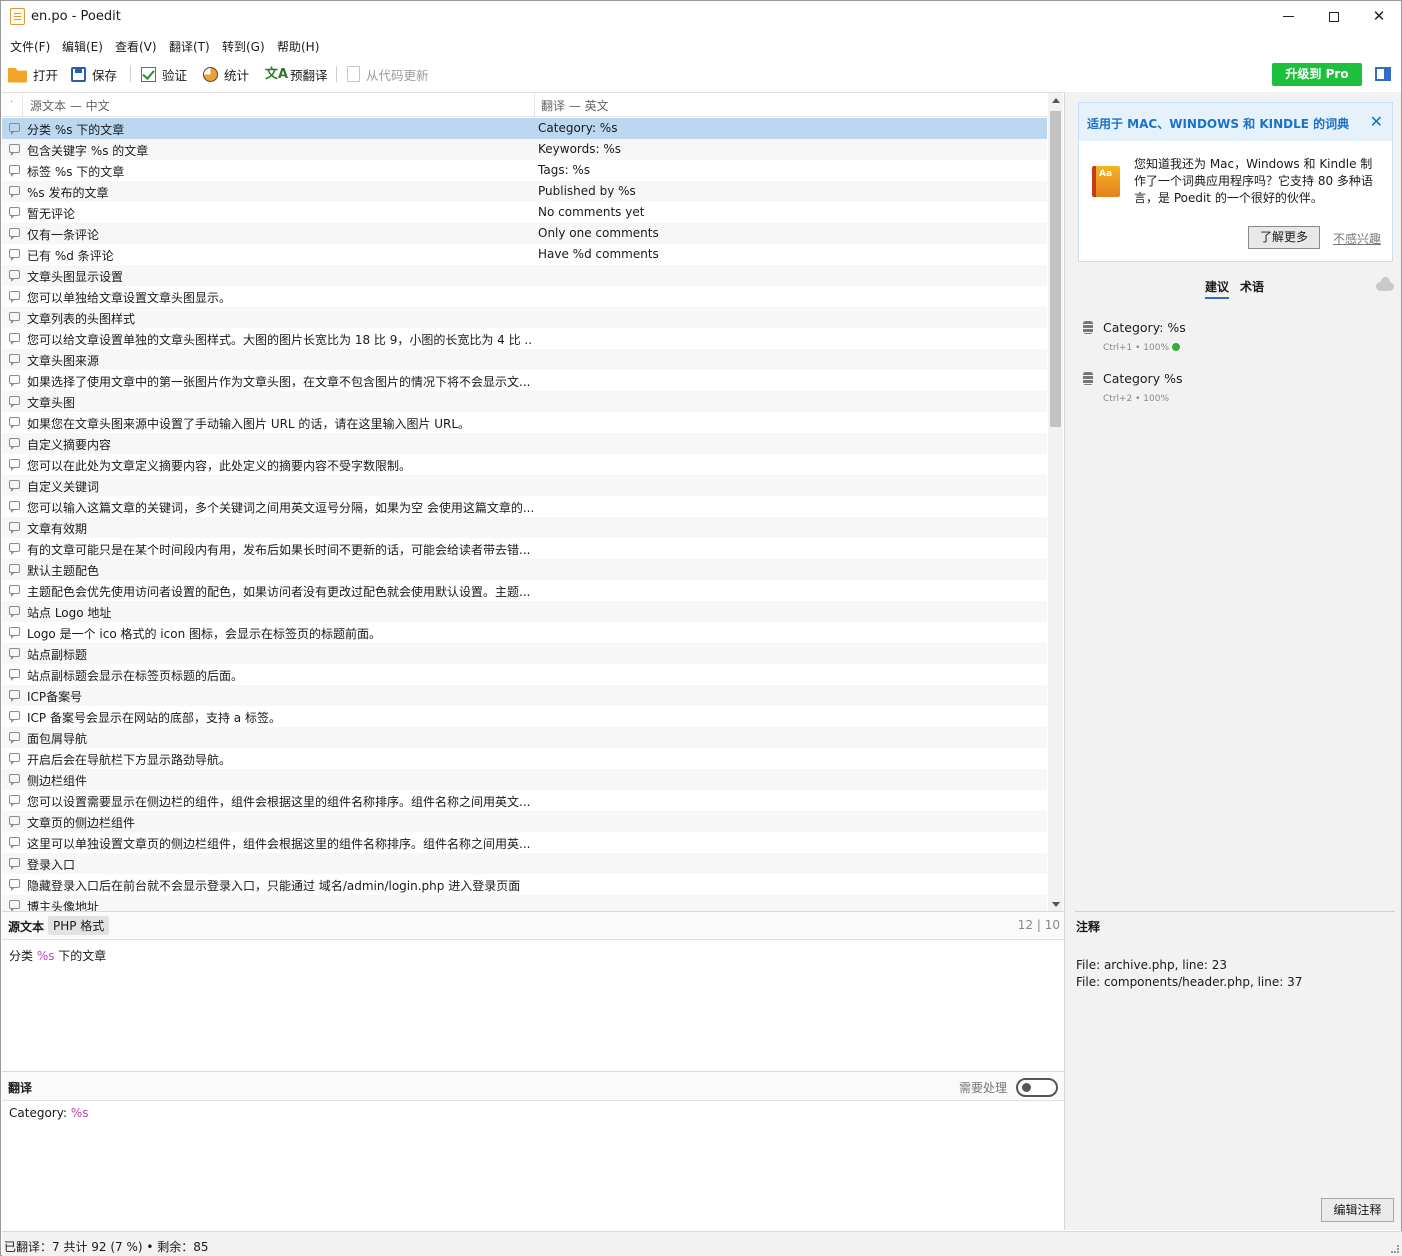  What do you see at coordinates (533, 1166) in the screenshot?
I see `translation-input: Category: %s` at bounding box center [533, 1166].